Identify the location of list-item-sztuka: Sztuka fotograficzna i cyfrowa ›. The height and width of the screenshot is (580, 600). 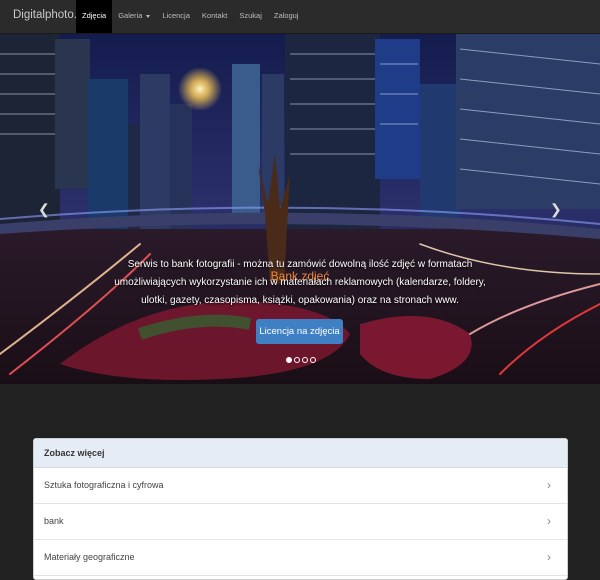
(300, 486).